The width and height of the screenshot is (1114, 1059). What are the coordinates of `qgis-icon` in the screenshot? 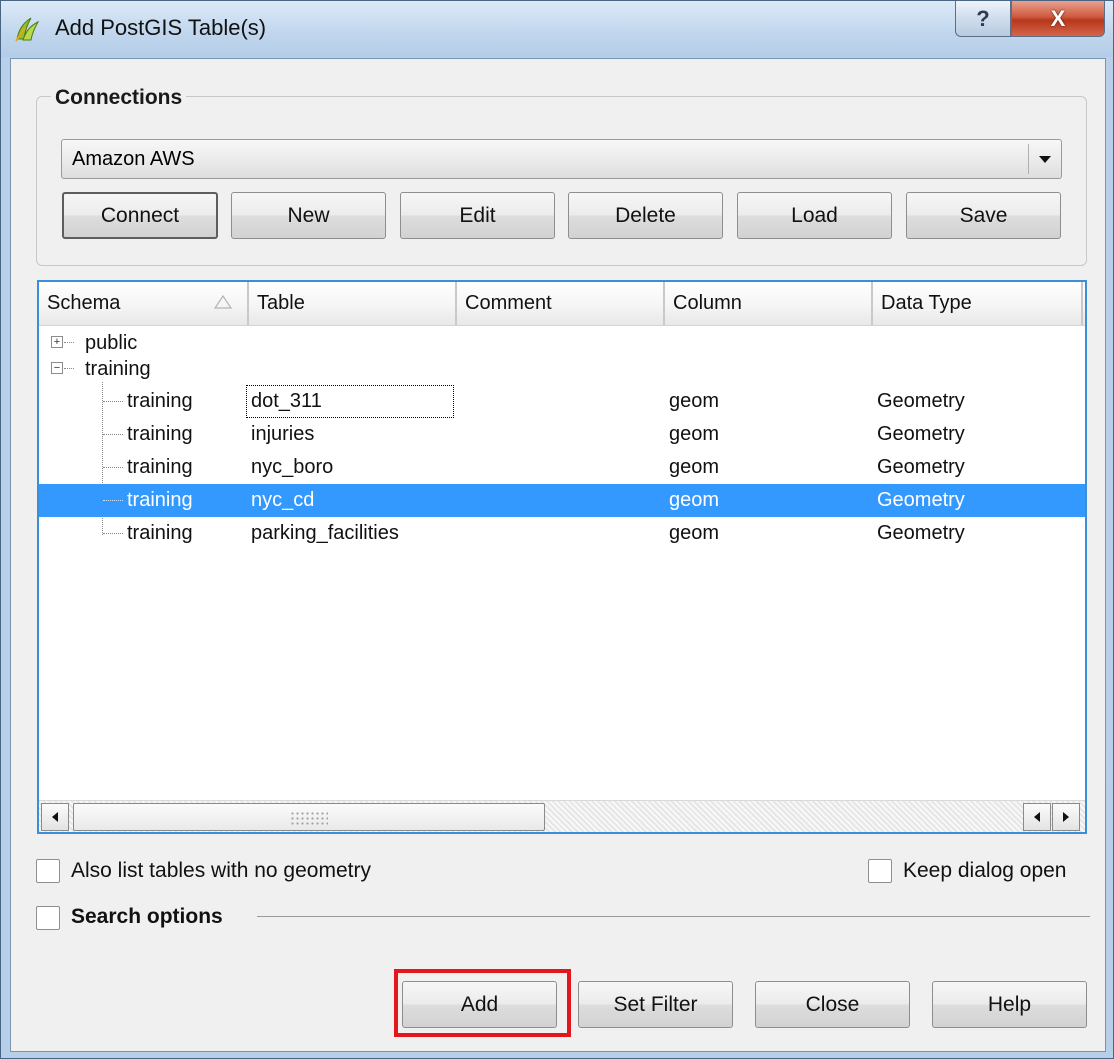 It's located at (27, 29).